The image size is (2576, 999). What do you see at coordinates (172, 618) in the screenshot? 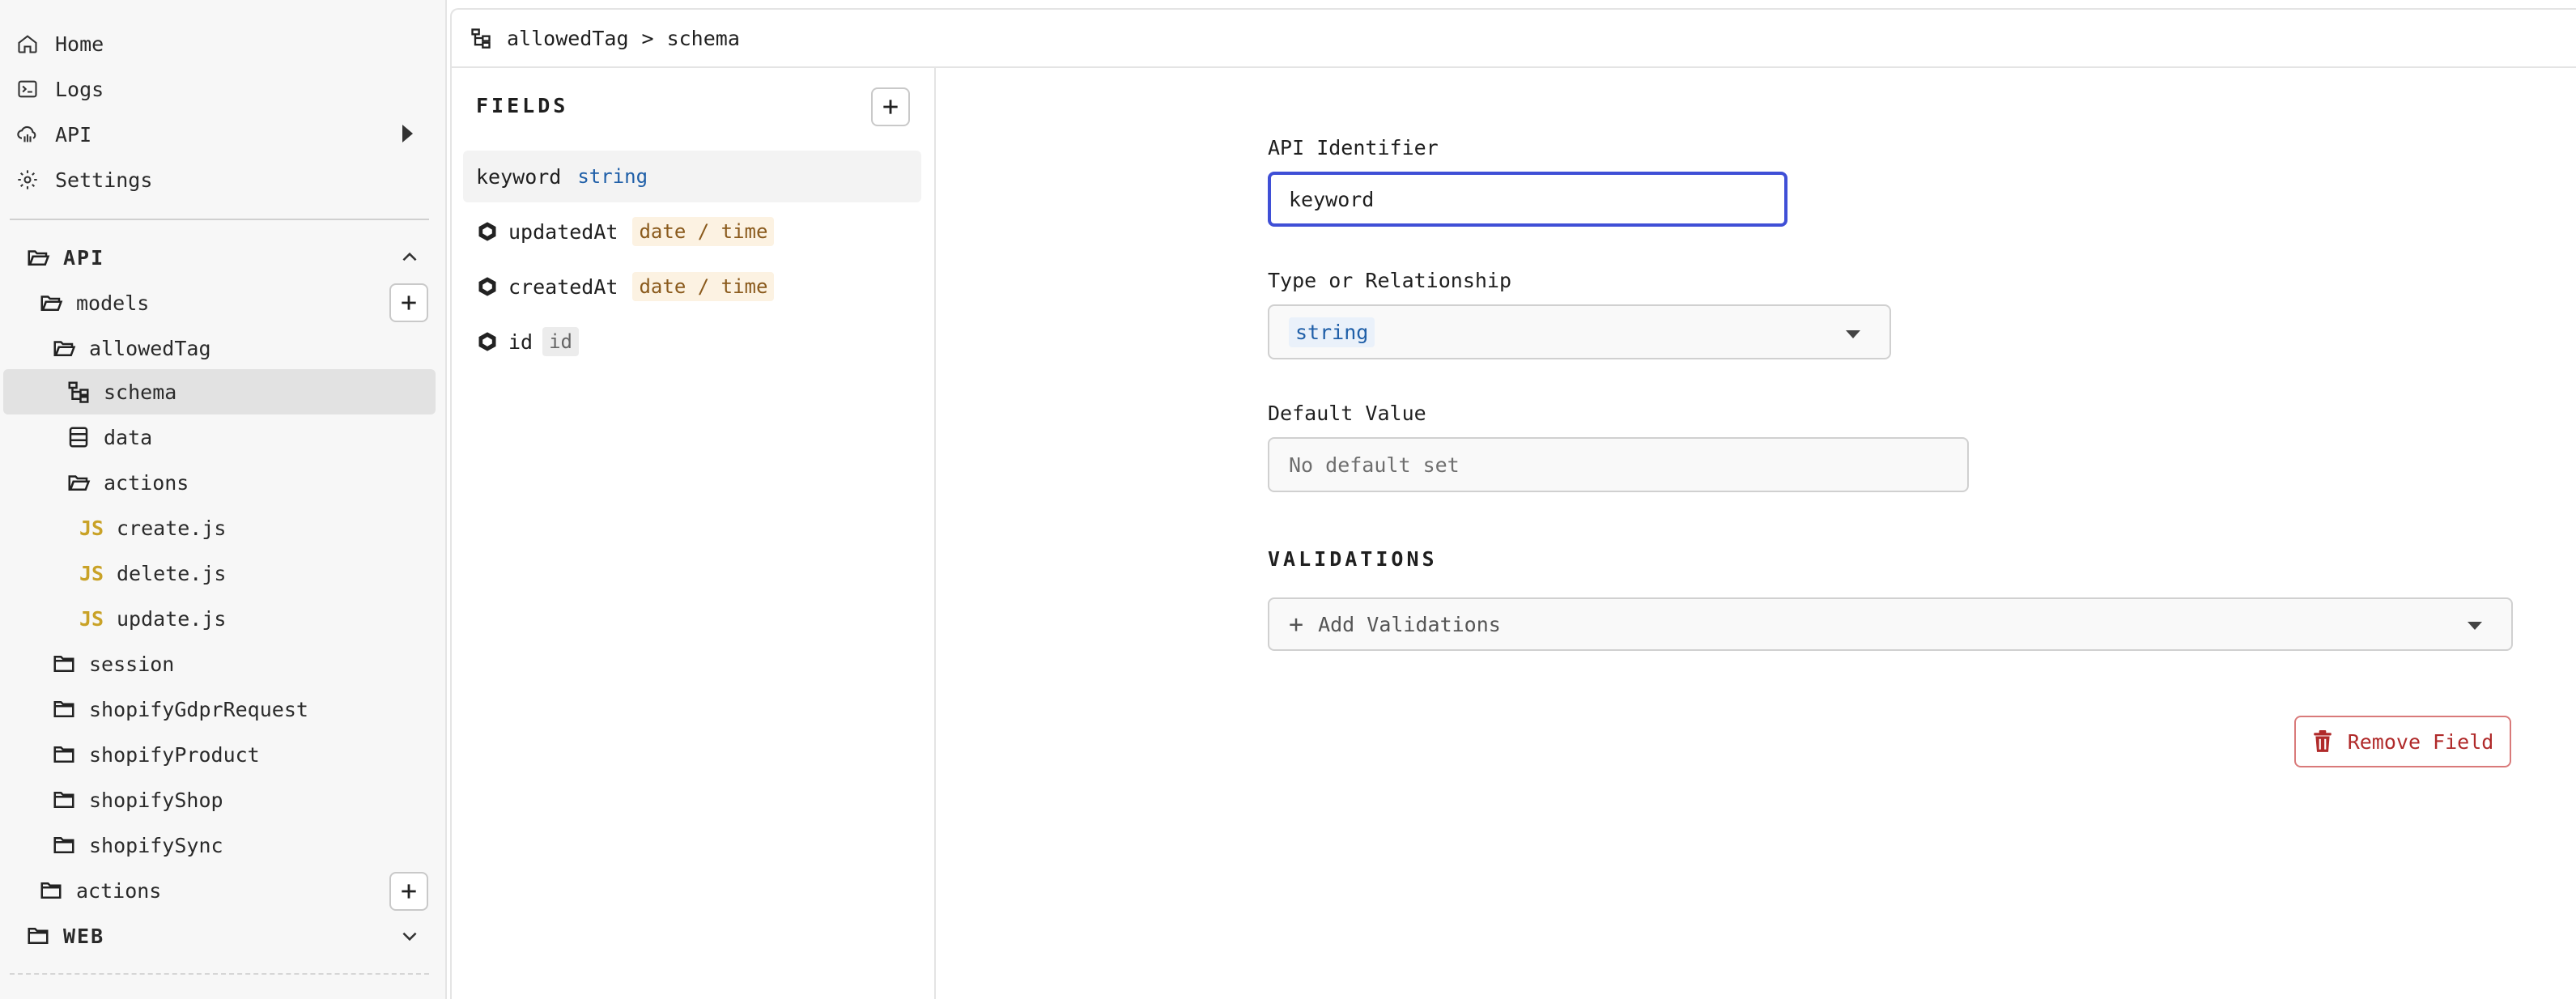
I see `tree-item-label: update.js` at bounding box center [172, 618].